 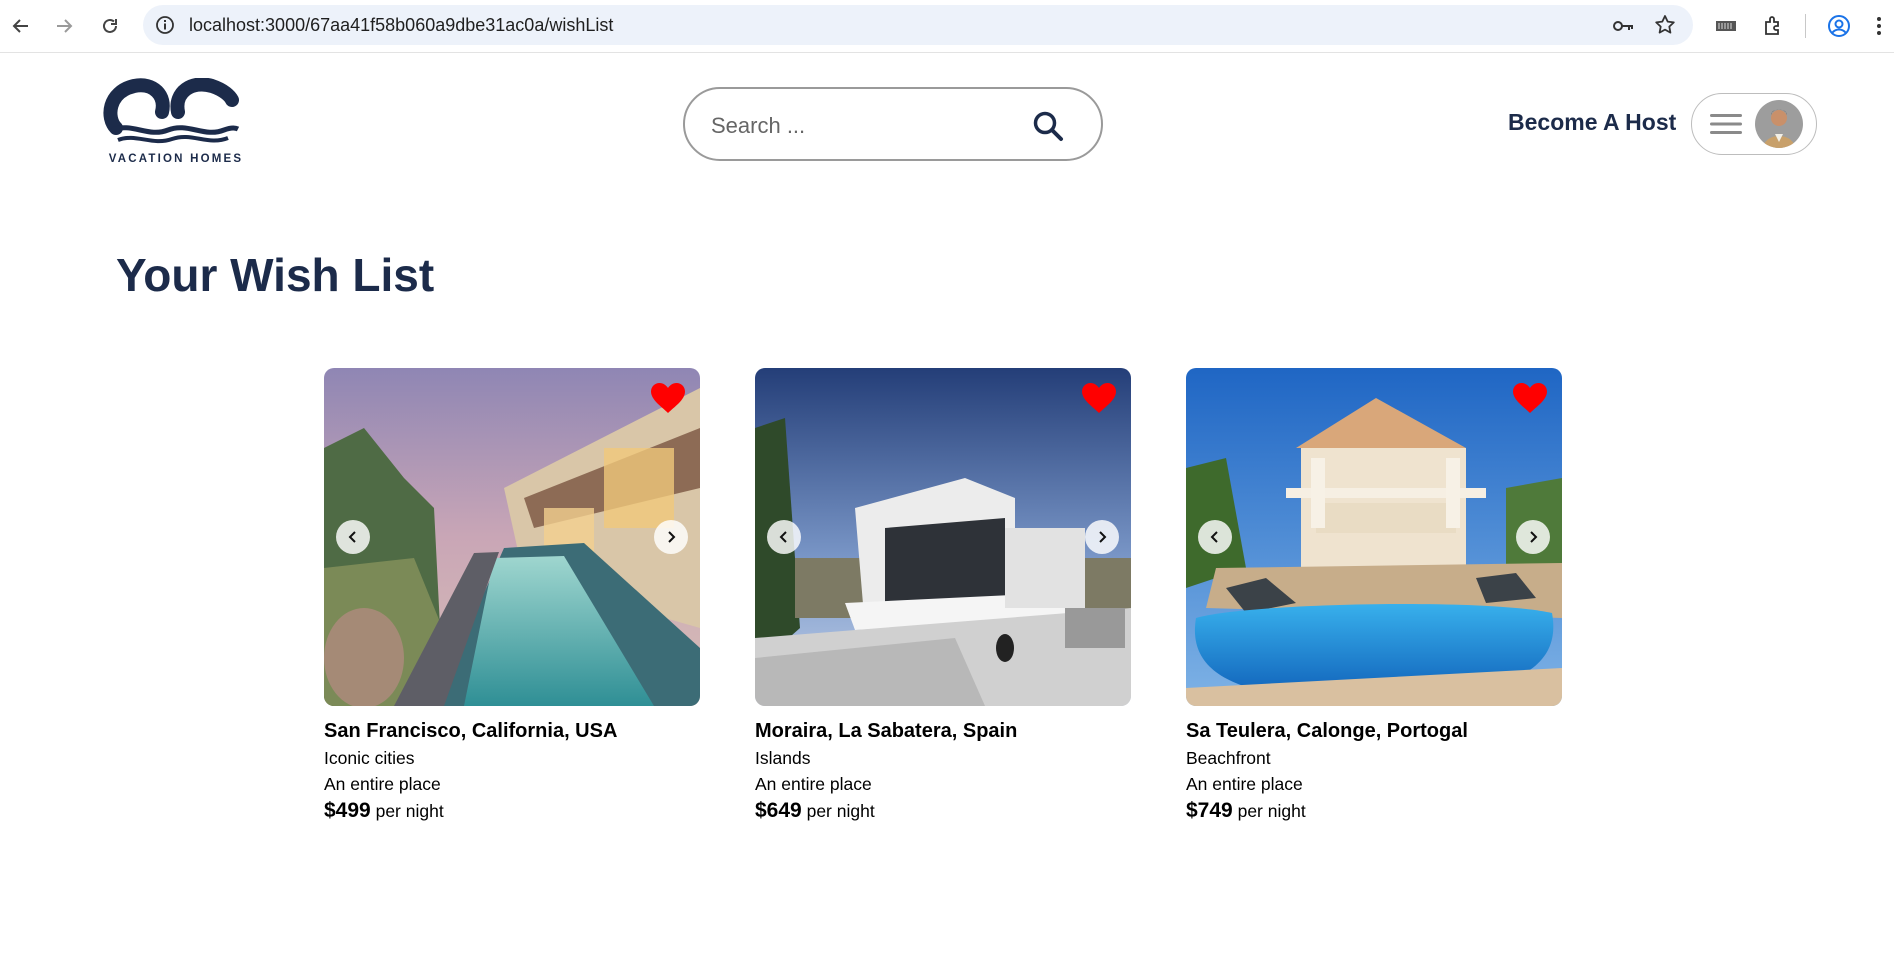 I want to click on logo: VACATION HOMES, so click(x=176, y=122).